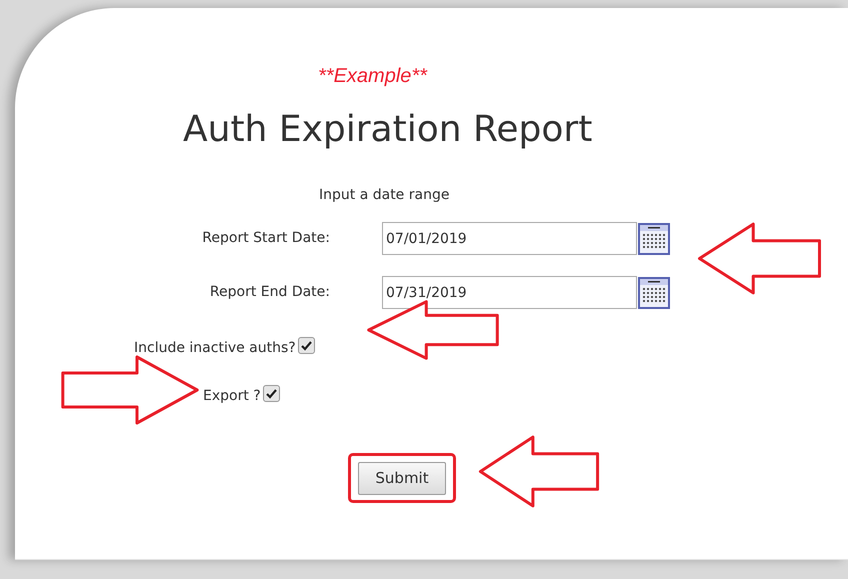 The height and width of the screenshot is (579, 848). What do you see at coordinates (509, 238) in the screenshot?
I see `date-input: 07/01/2019` at bounding box center [509, 238].